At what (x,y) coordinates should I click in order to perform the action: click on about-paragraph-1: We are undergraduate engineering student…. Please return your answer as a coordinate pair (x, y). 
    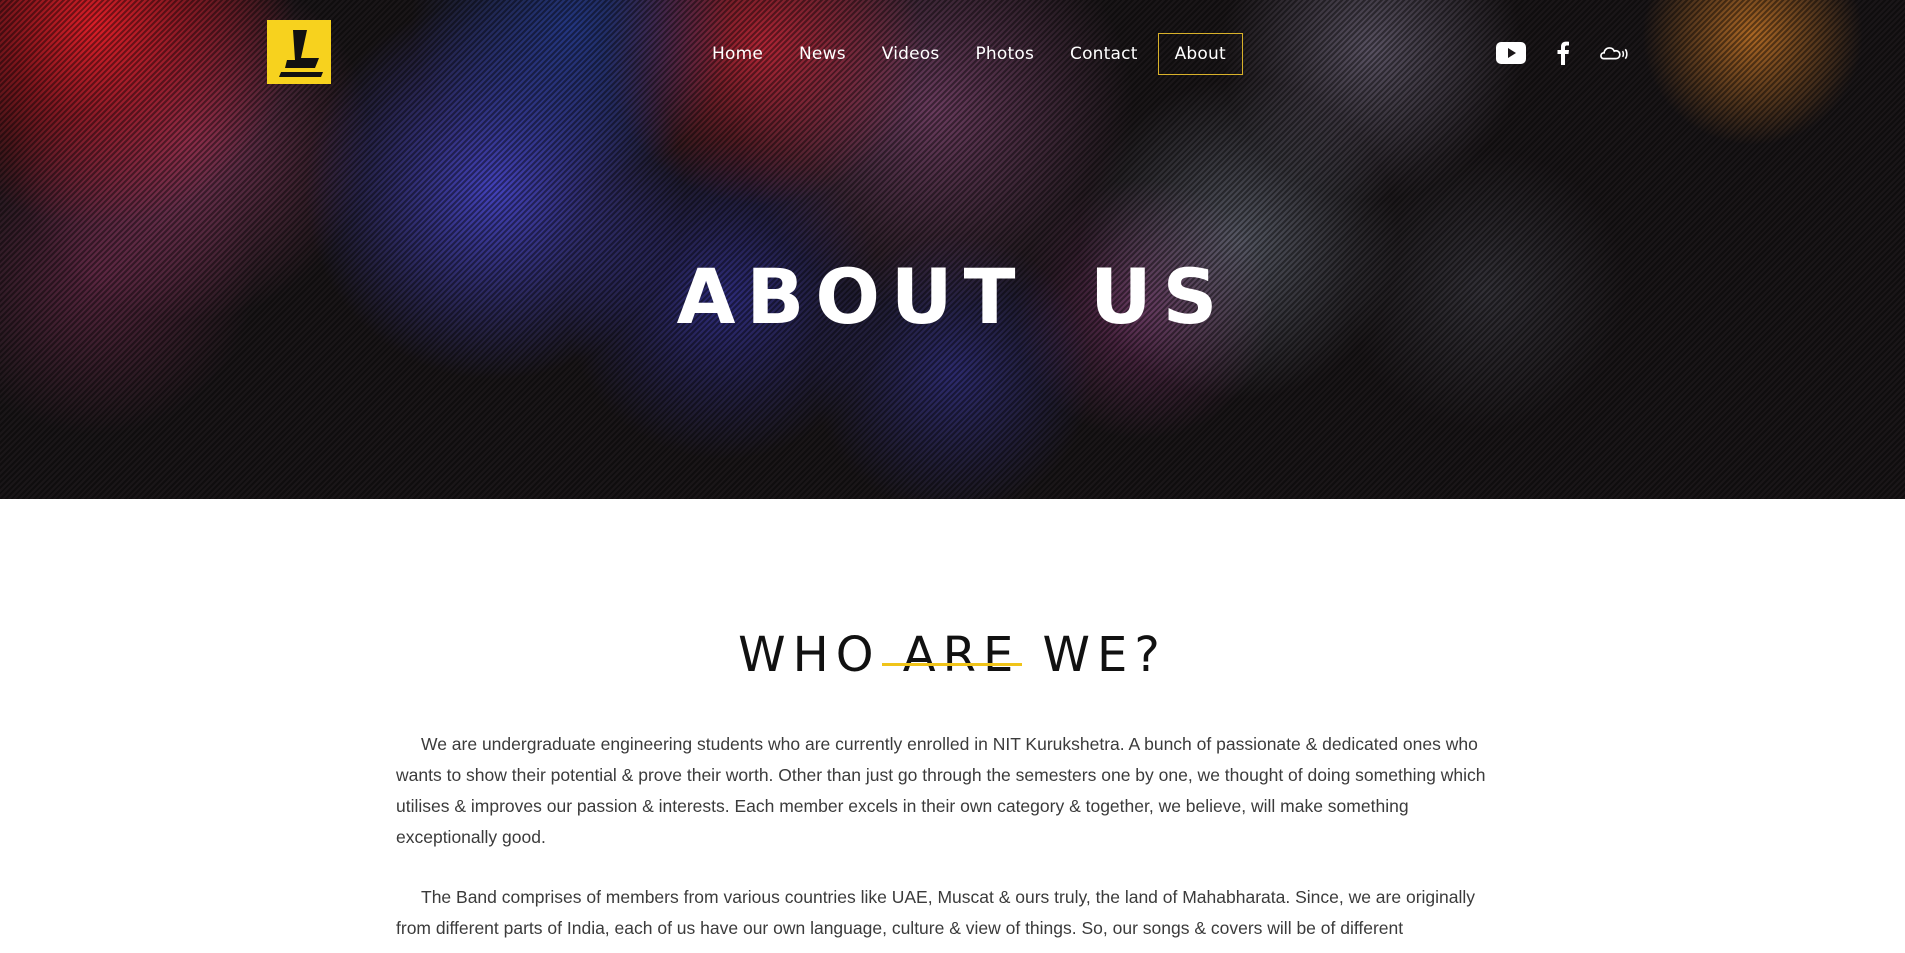
    Looking at the image, I should click on (941, 790).